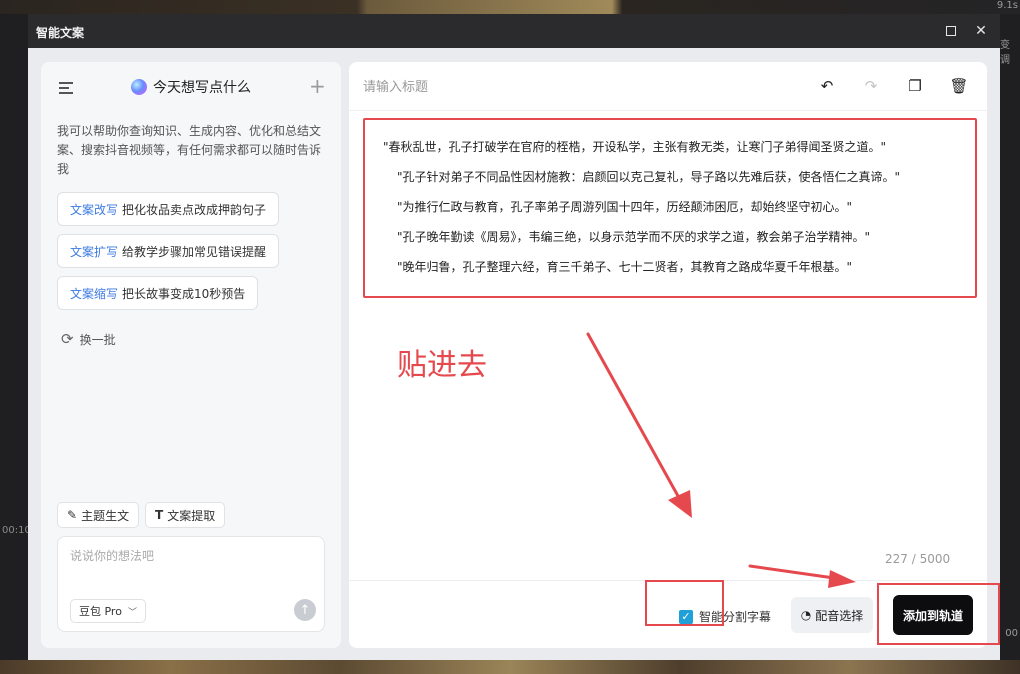  I want to click on chevron-down-icon: ﹀, so click(132, 612).